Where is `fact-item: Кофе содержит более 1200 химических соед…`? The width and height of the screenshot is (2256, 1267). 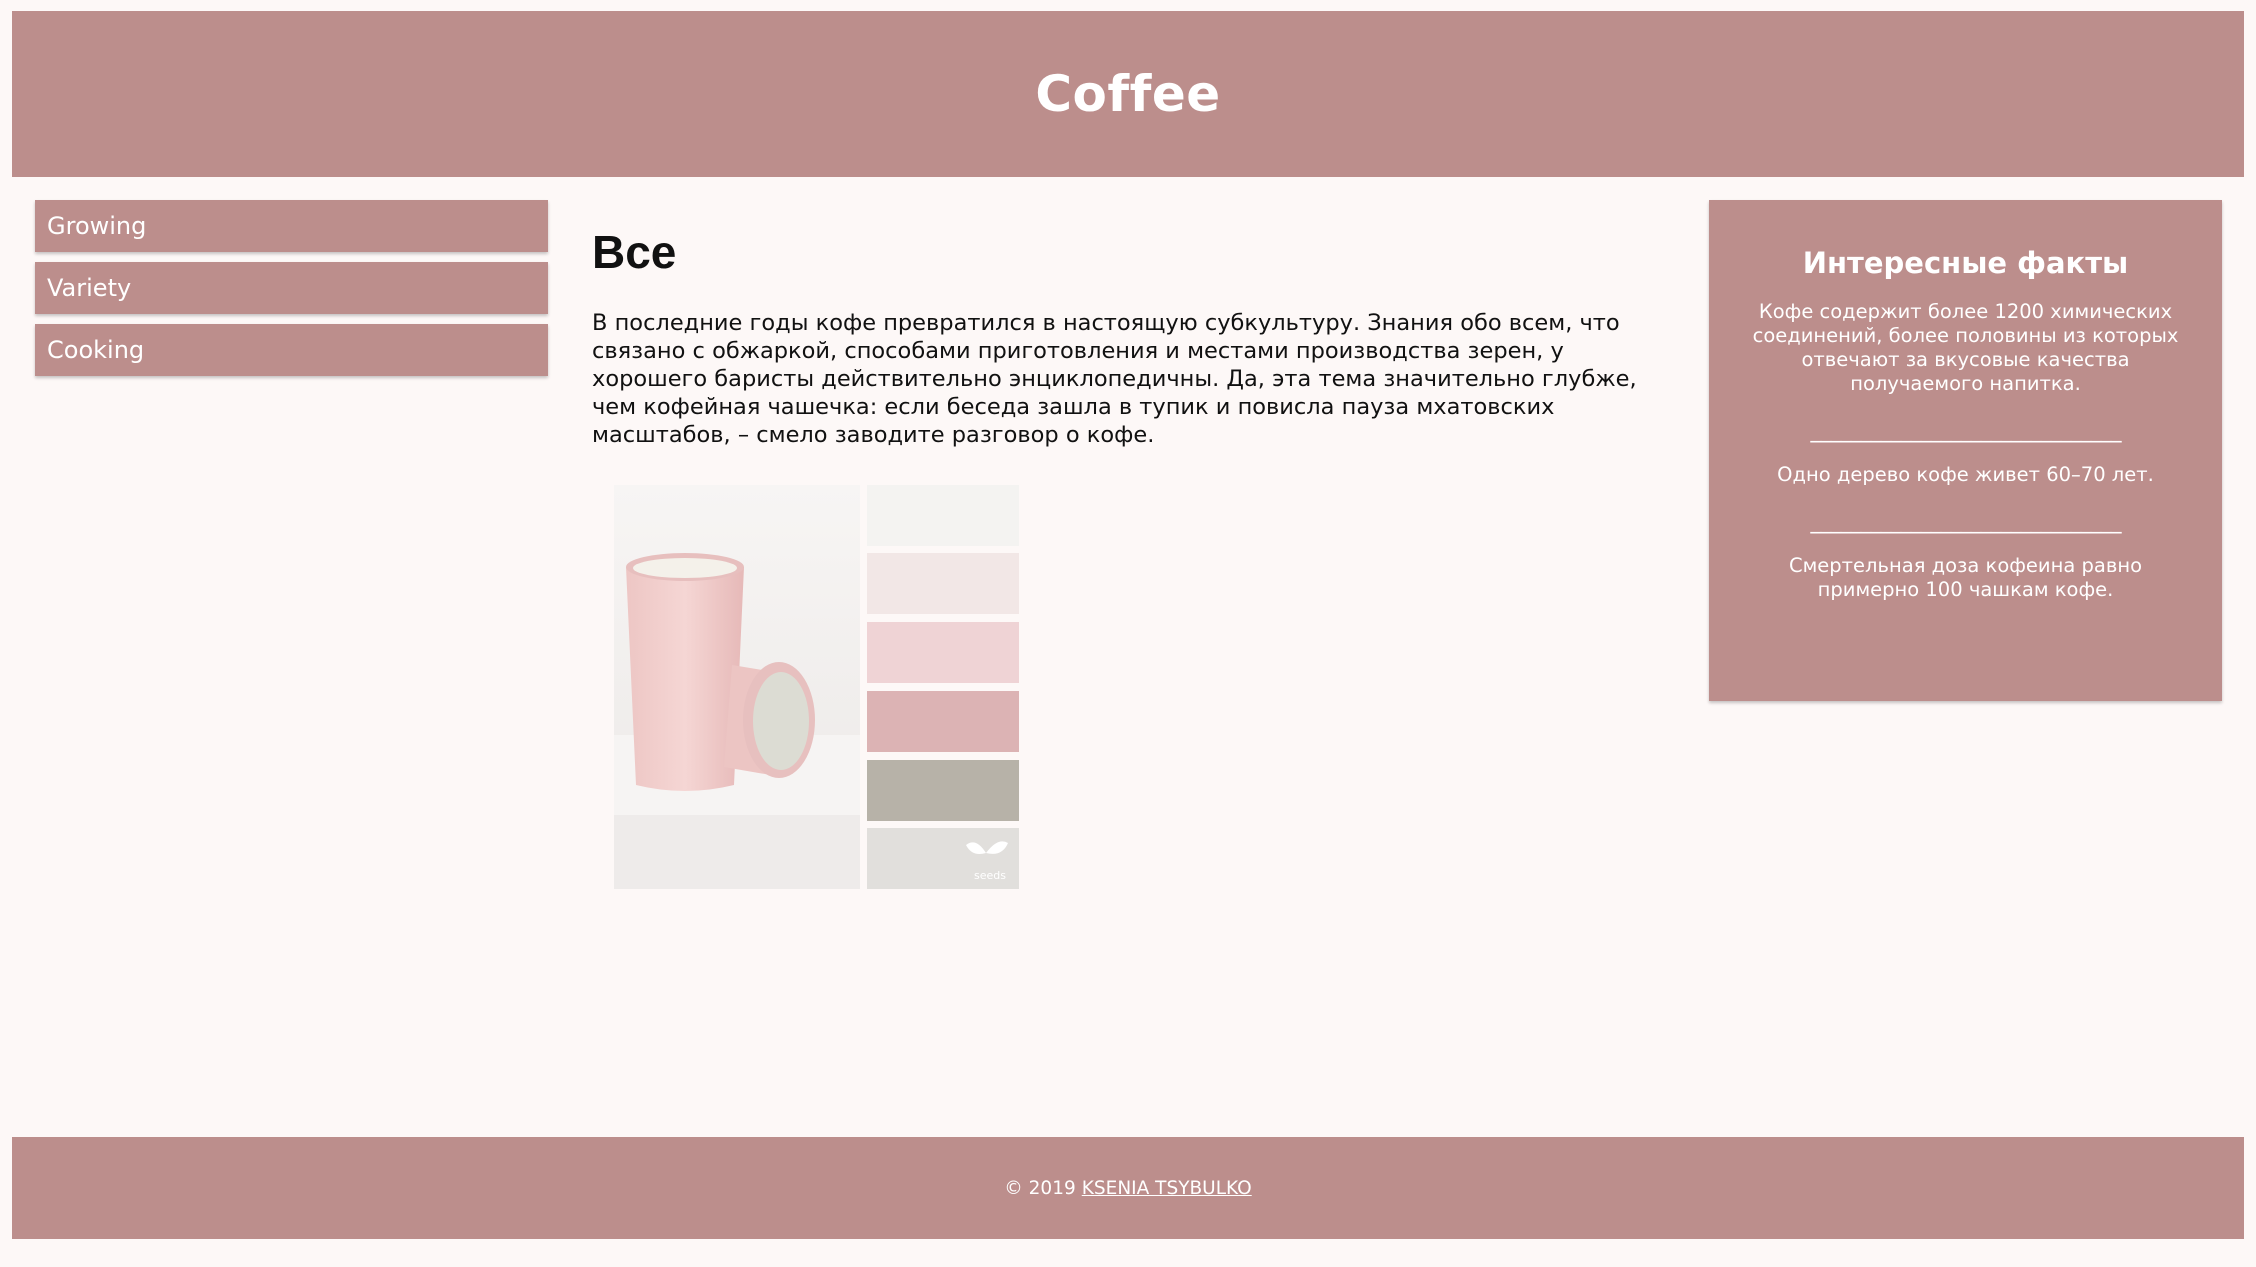
fact-item: Кофе содержит более 1200 химических соед… is located at coordinates (1965, 347).